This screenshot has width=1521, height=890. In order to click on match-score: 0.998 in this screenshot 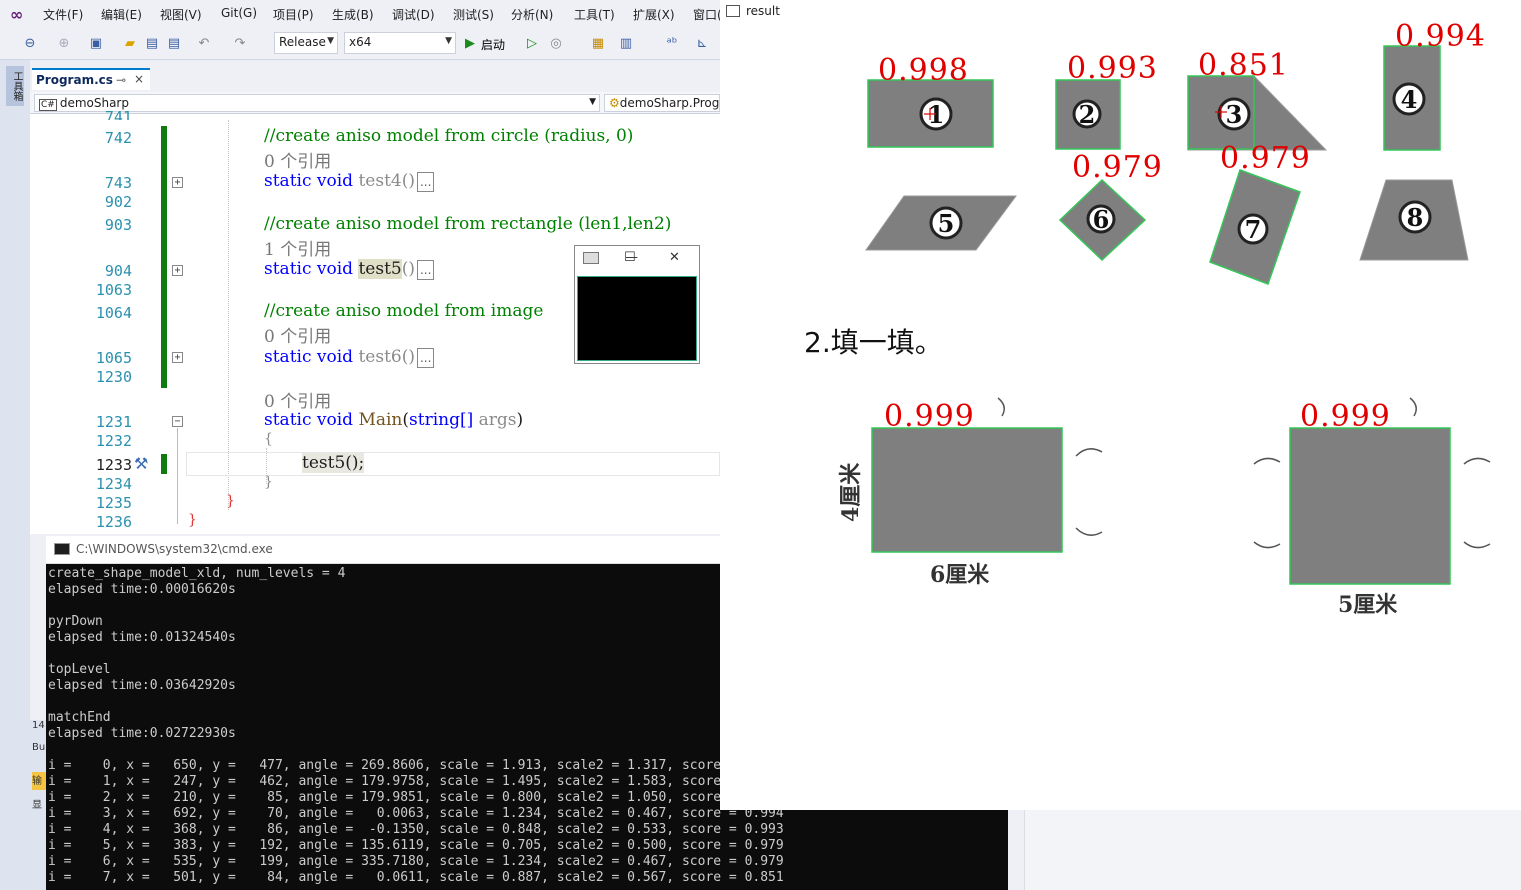, I will do `click(923, 70)`.